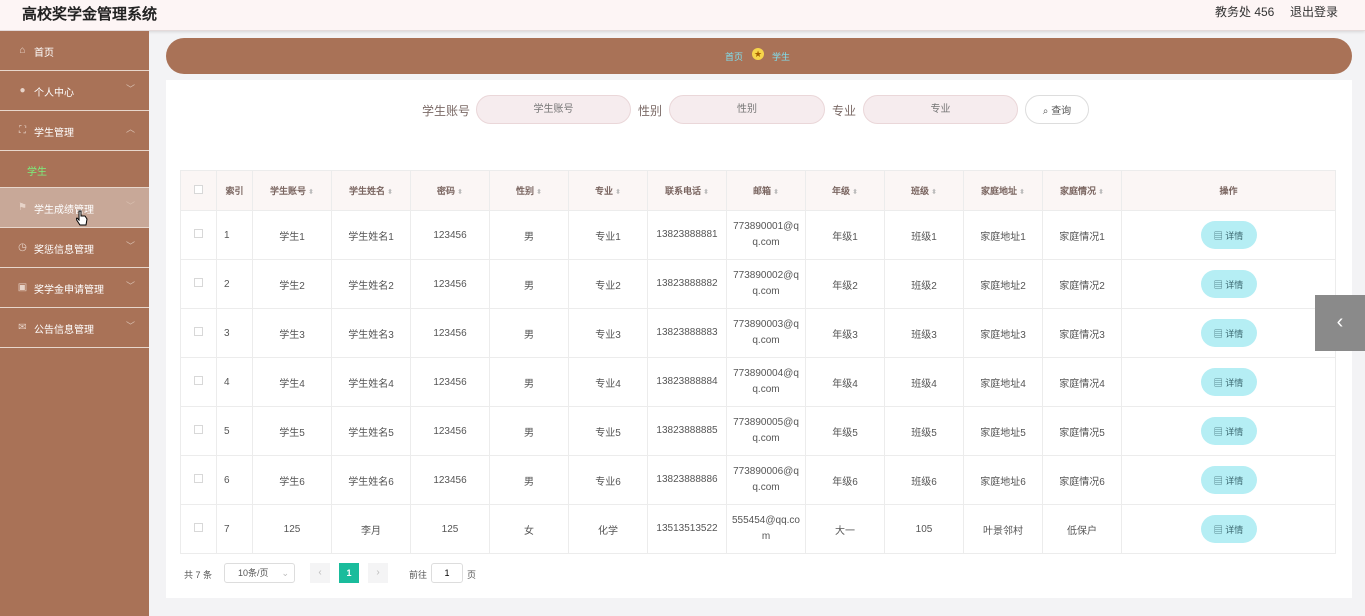 This screenshot has width=1365, height=616. What do you see at coordinates (924, 190) in the screenshot?
I see `col-header: 班级 ⬍` at bounding box center [924, 190].